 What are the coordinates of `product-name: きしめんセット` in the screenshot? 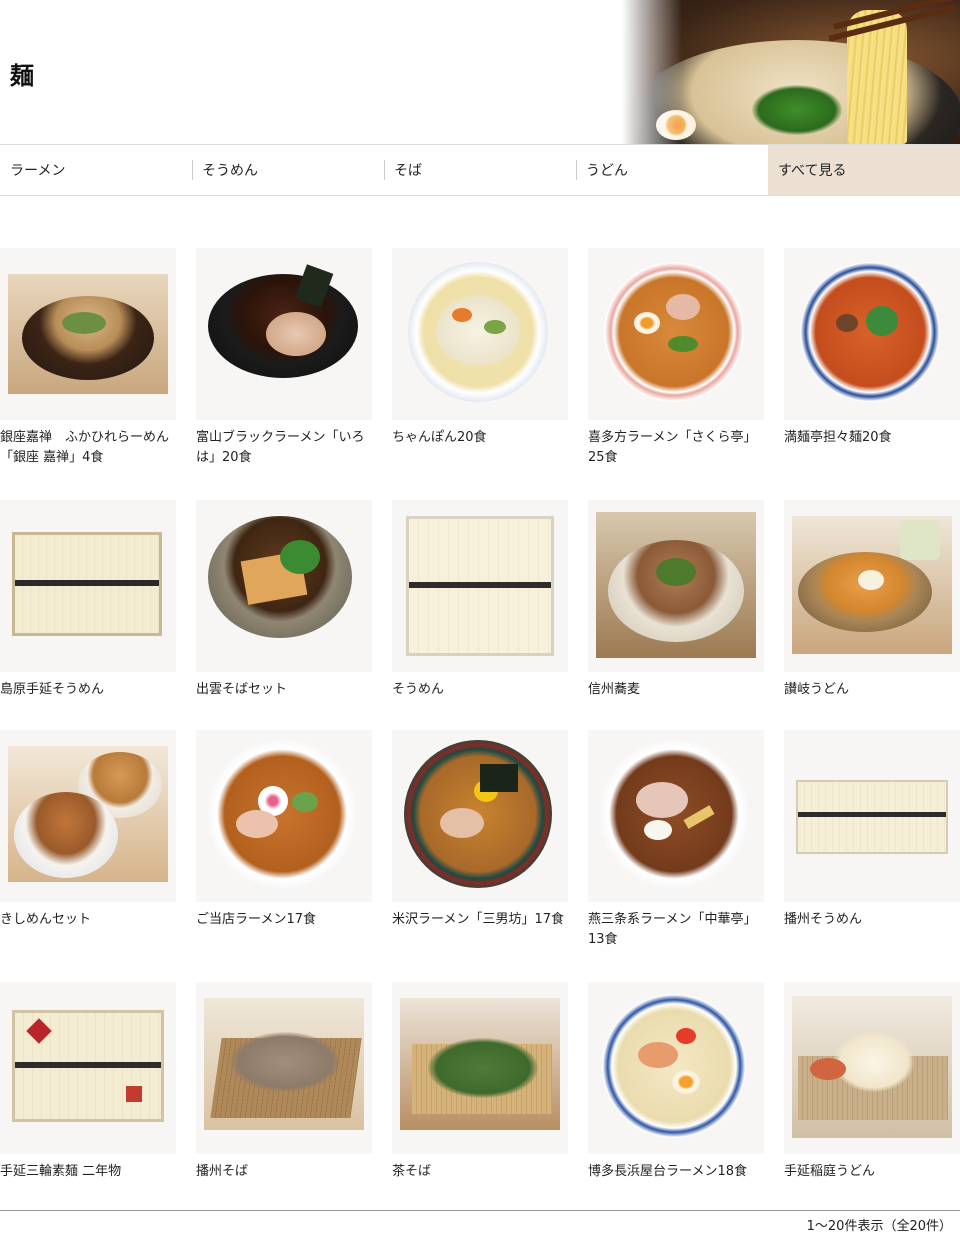 It's located at (91, 920).